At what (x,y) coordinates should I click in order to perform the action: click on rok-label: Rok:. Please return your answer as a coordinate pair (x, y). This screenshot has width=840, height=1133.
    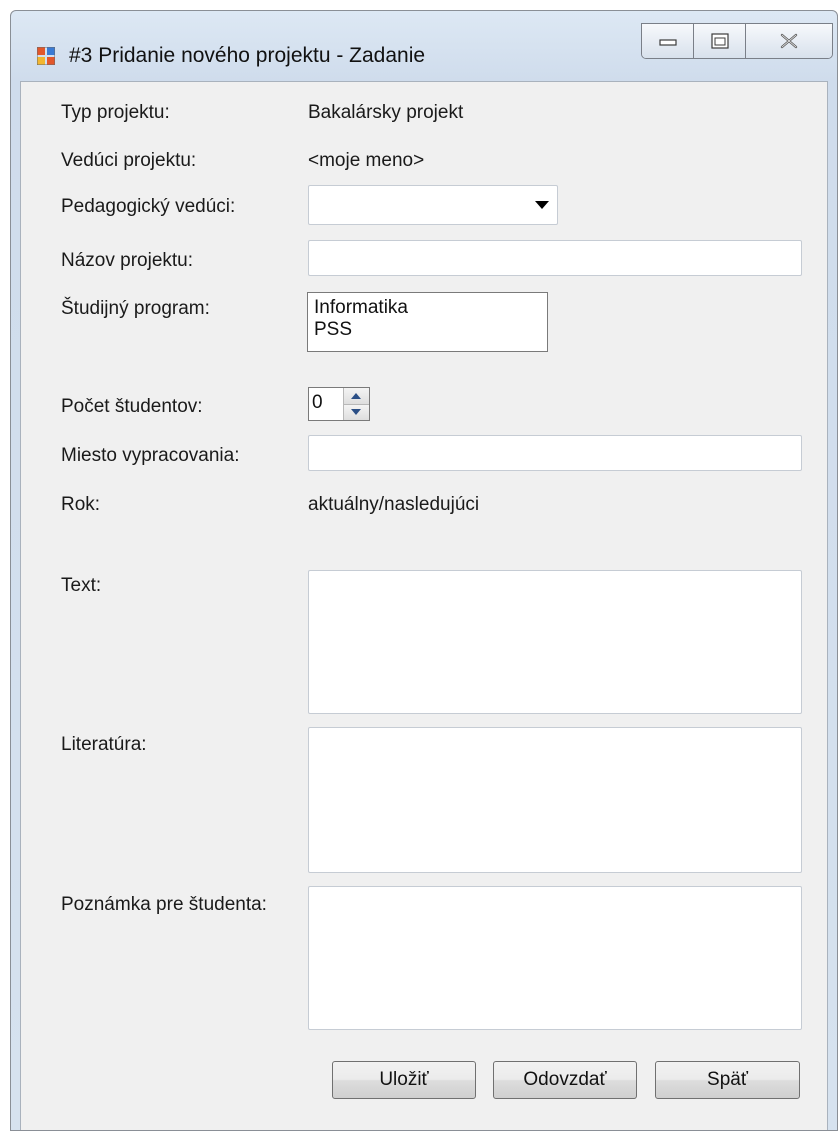
    Looking at the image, I should click on (81, 504).